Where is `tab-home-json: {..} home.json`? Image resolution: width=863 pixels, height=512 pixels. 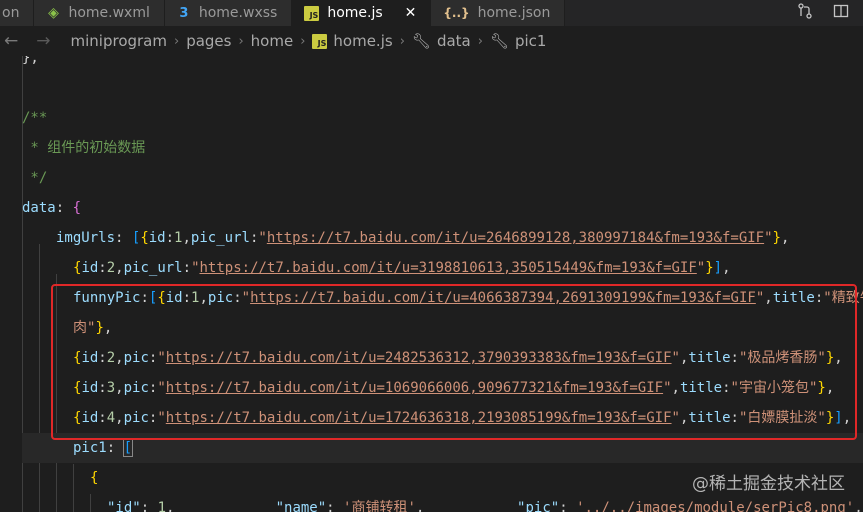 tab-home-json: {..} home.json is located at coordinates (498, 13).